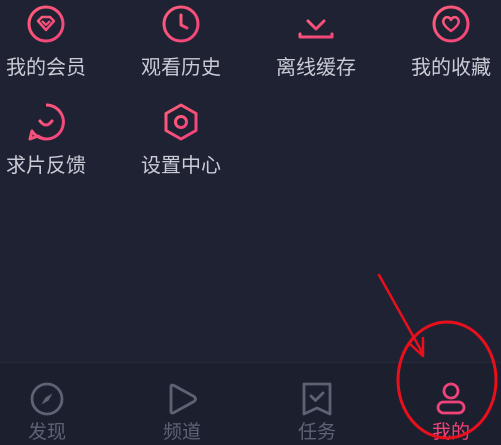 The image size is (501, 445). I want to click on menu-item-offline-cache: 离线缓存, so click(316, 42).